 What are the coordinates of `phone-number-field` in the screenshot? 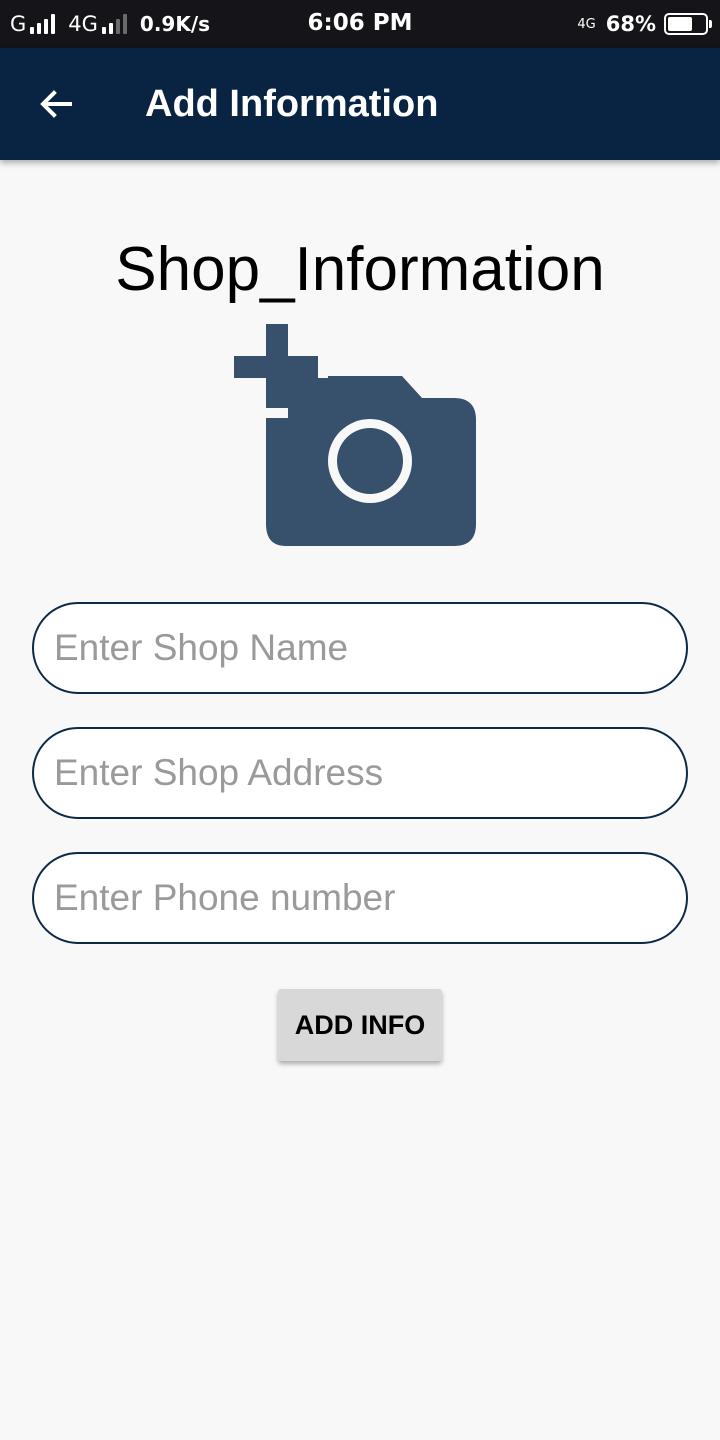 It's located at (360, 898).